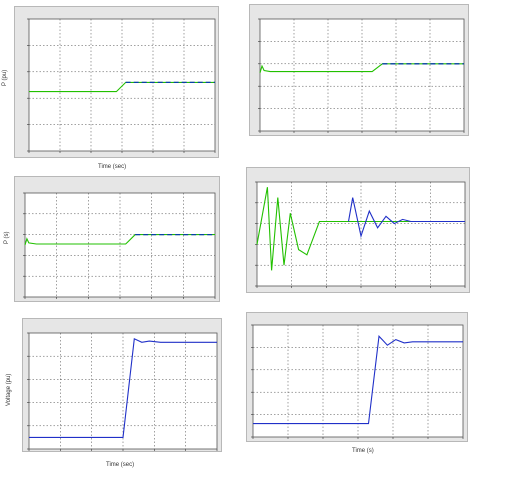 This screenshot has width=510, height=488. What do you see at coordinates (5, 77) in the screenshot?
I see `y-axis-label-1: P (pu)` at bounding box center [5, 77].